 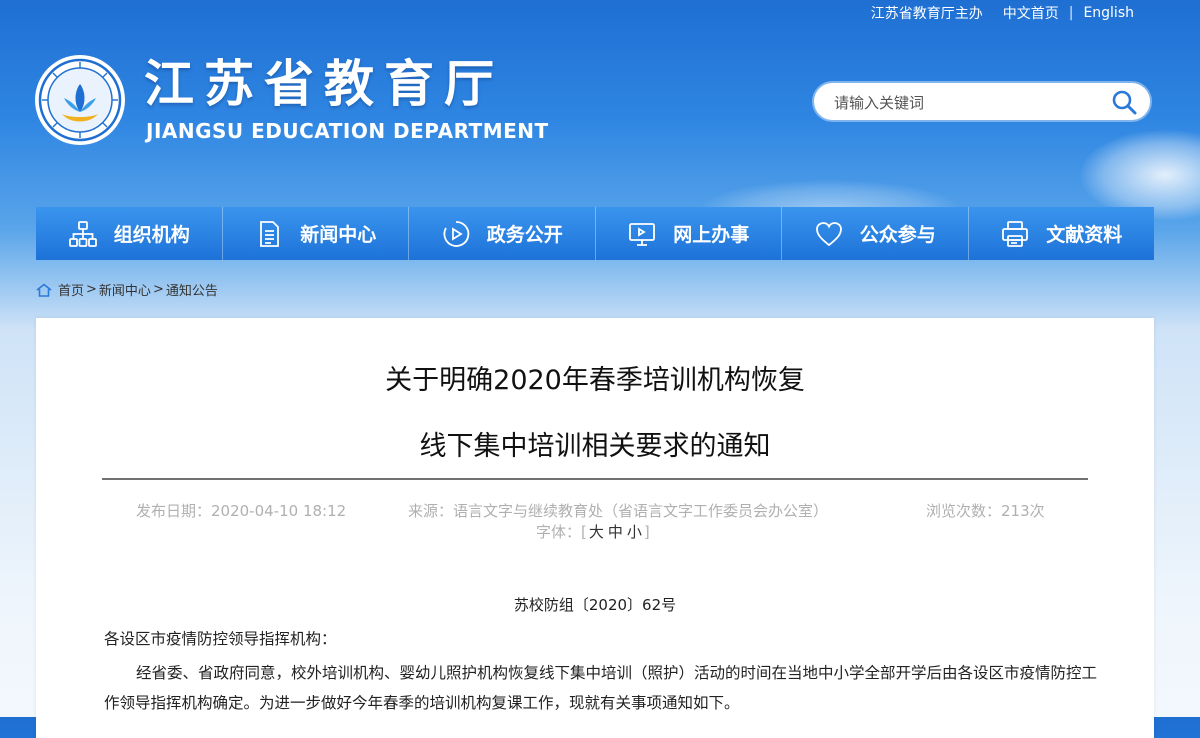 What do you see at coordinates (584, 532) in the screenshot?
I see `font-size-bracket-open: [` at bounding box center [584, 532].